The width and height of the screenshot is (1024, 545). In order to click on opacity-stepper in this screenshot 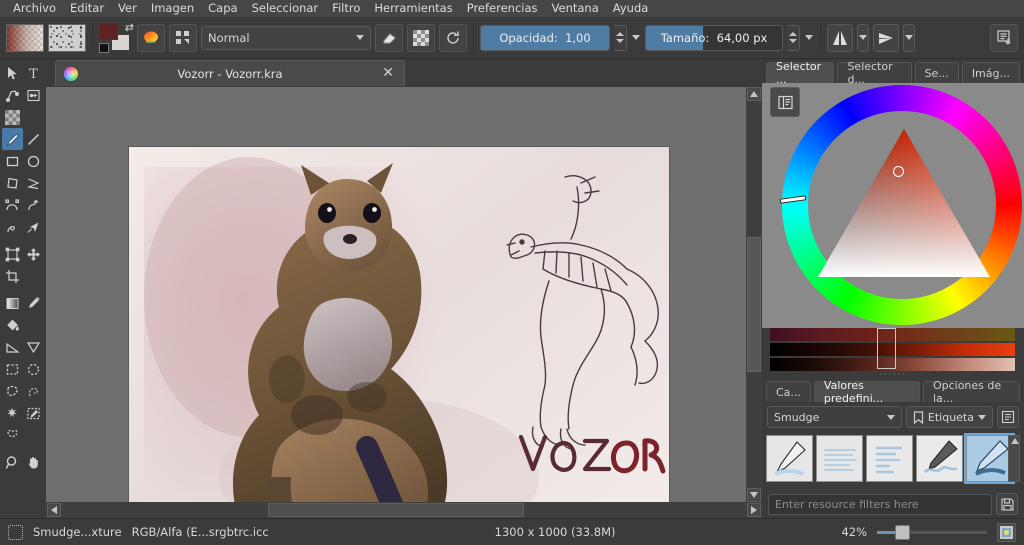, I will do `click(620, 37)`.